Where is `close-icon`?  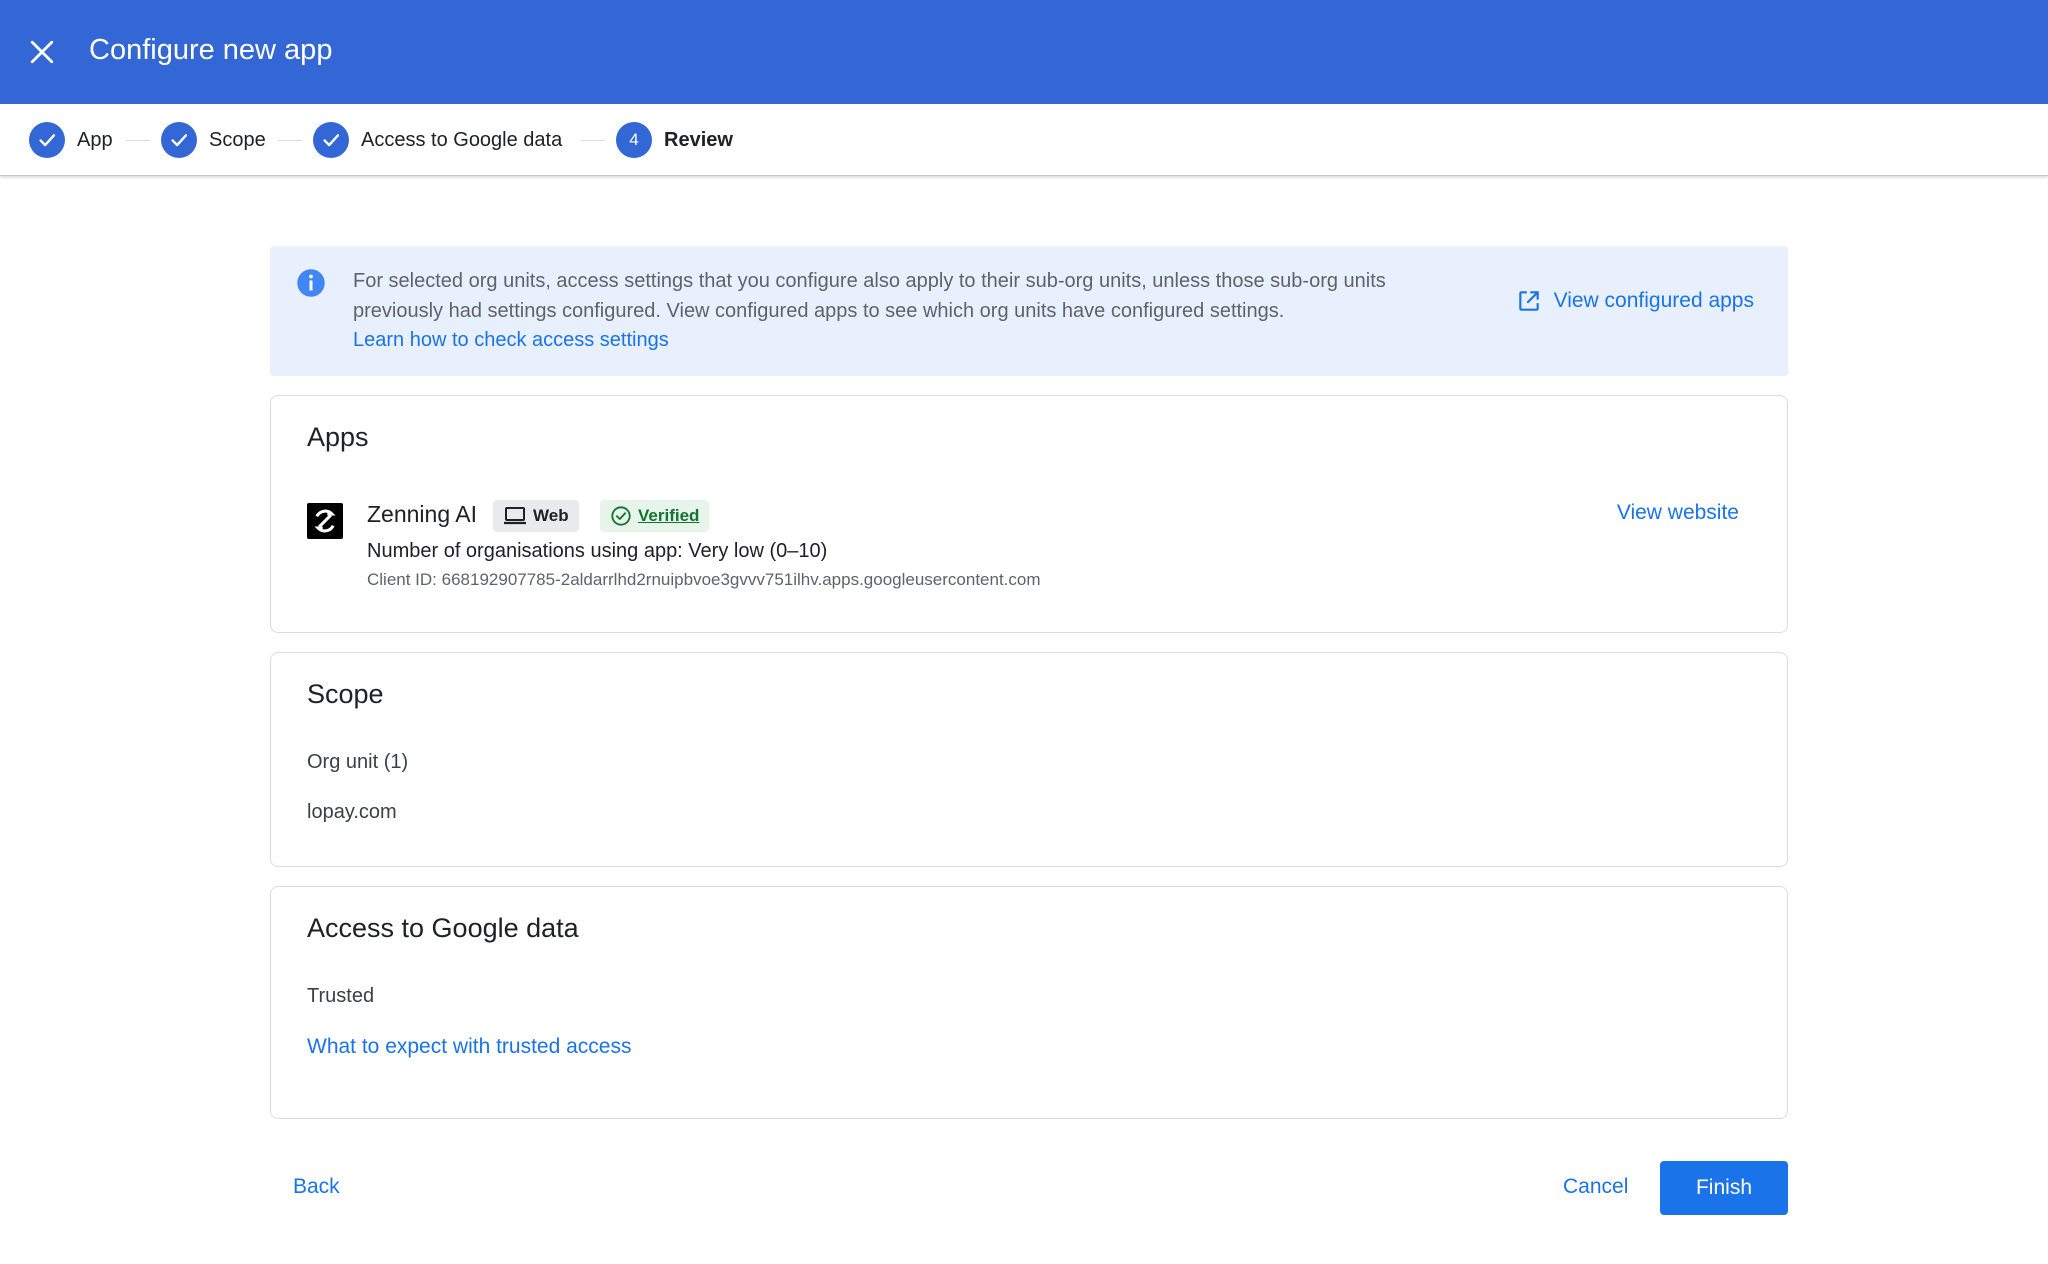 close-icon is located at coordinates (42, 52).